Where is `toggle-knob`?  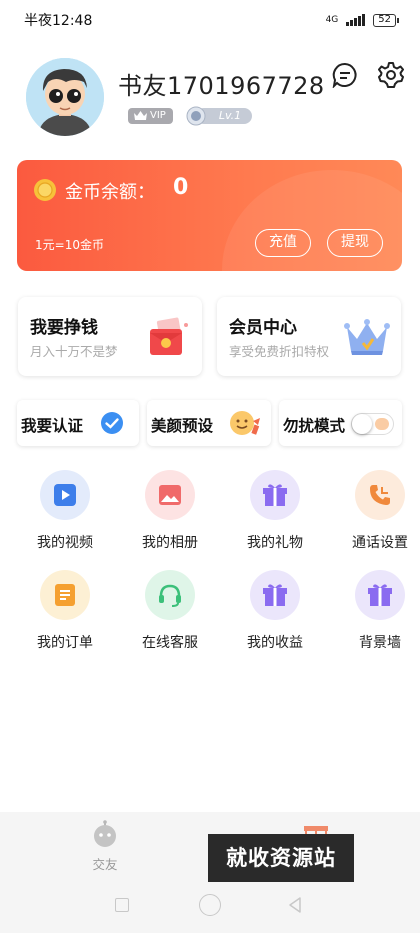 toggle-knob is located at coordinates (362, 424).